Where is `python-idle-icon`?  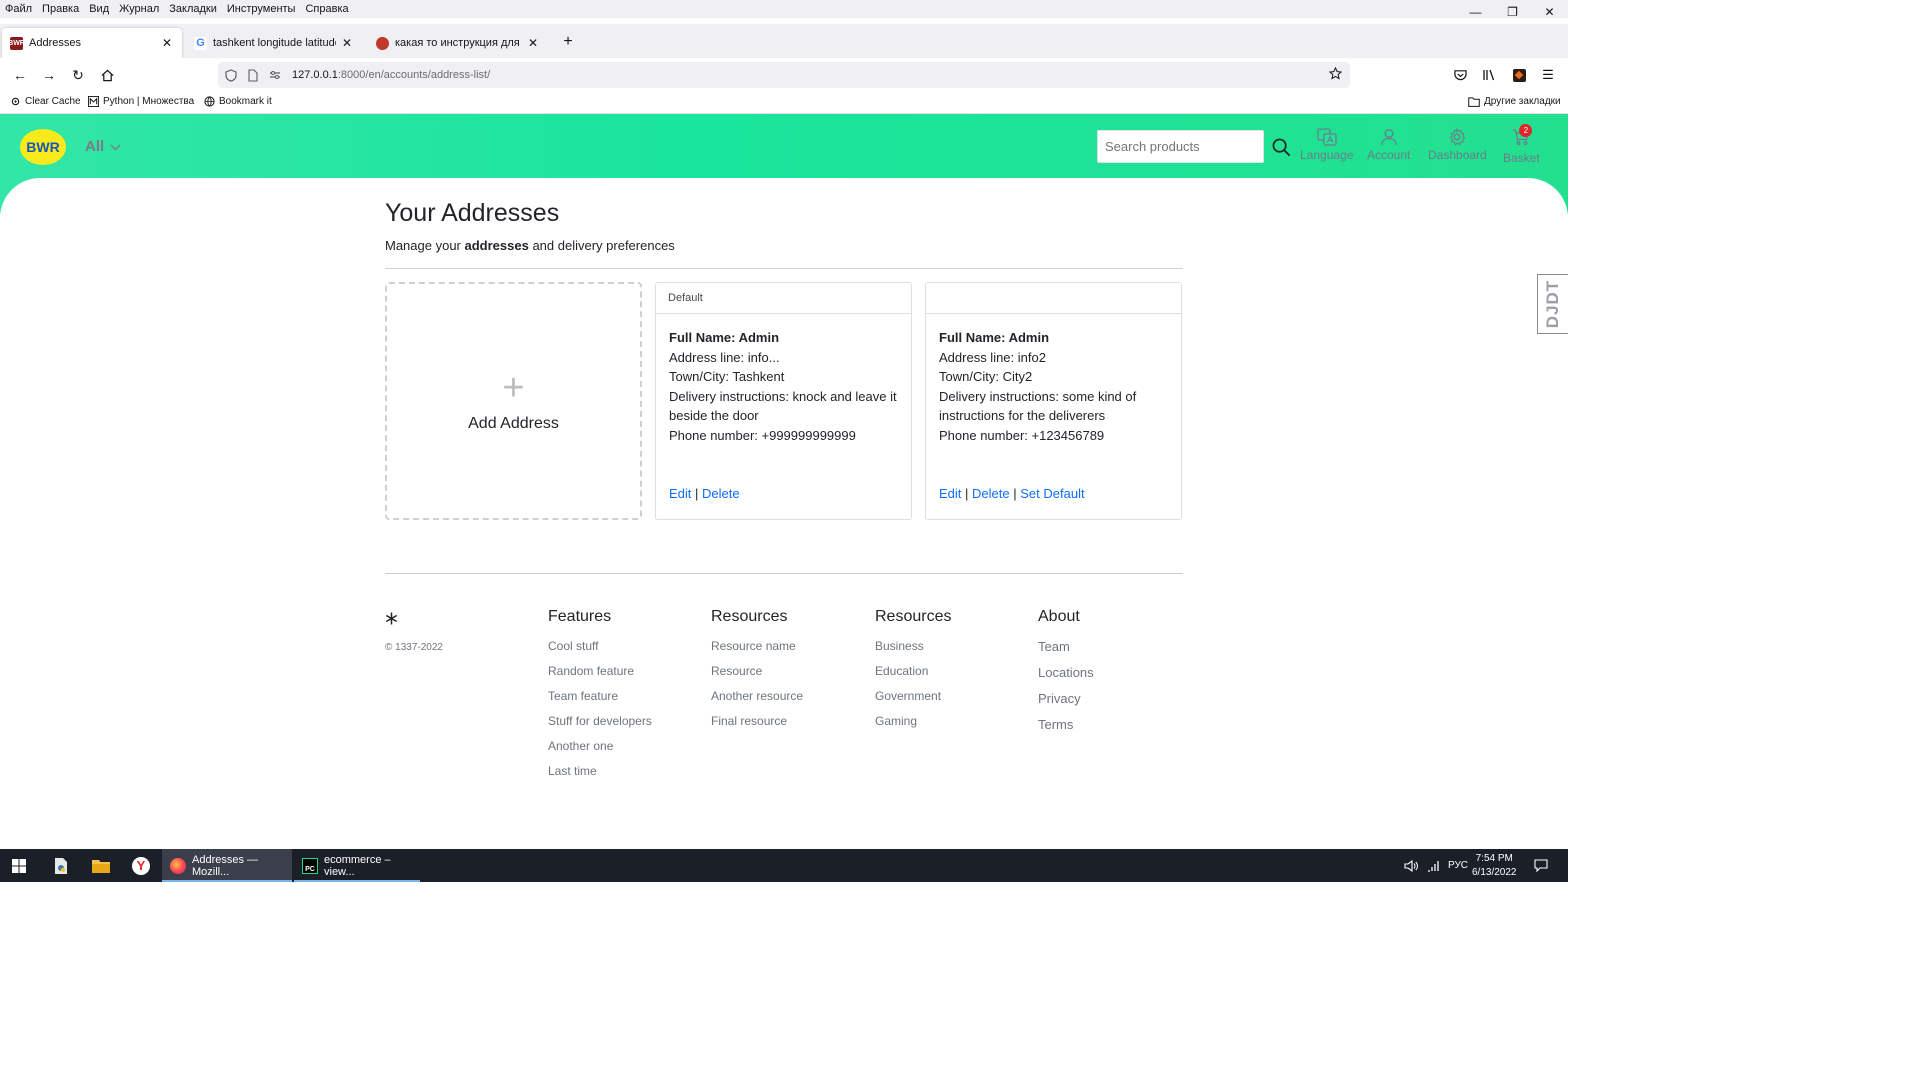 python-idle-icon is located at coordinates (61, 865).